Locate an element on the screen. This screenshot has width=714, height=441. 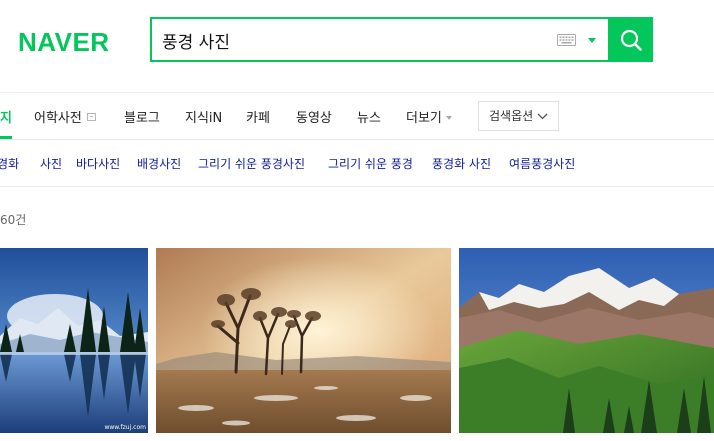
naver-logo: NAVER is located at coordinates (64, 42).